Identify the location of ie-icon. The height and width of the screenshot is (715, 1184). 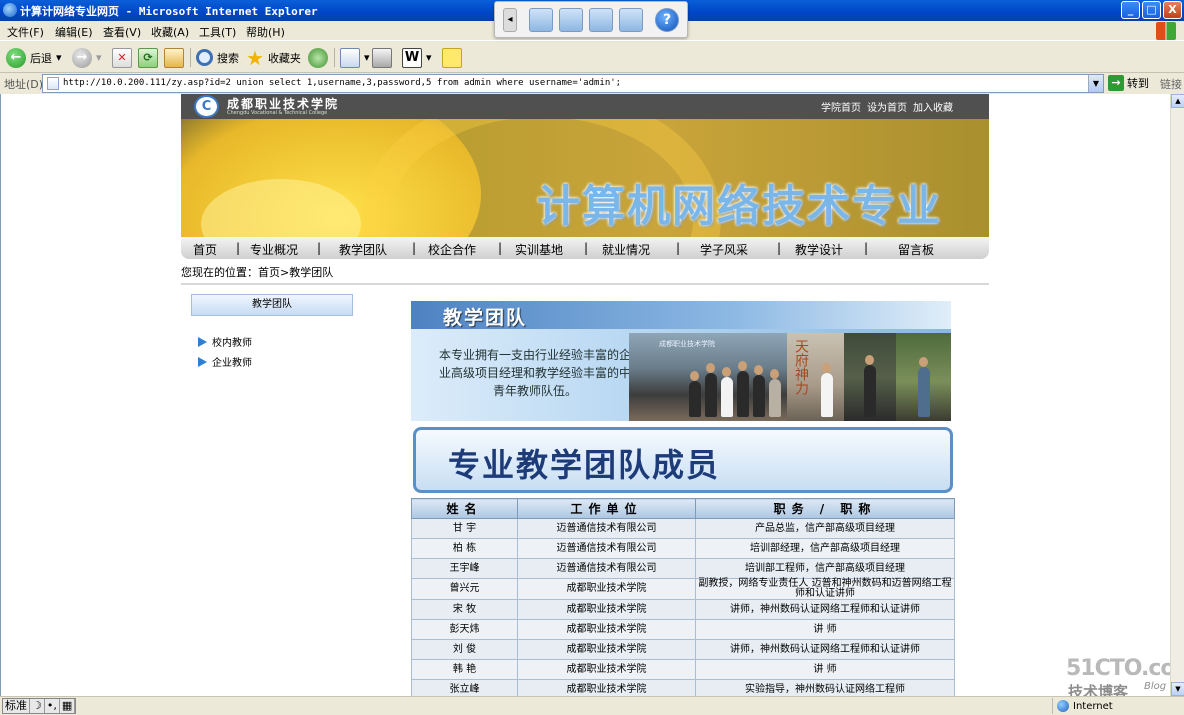
(10, 10).